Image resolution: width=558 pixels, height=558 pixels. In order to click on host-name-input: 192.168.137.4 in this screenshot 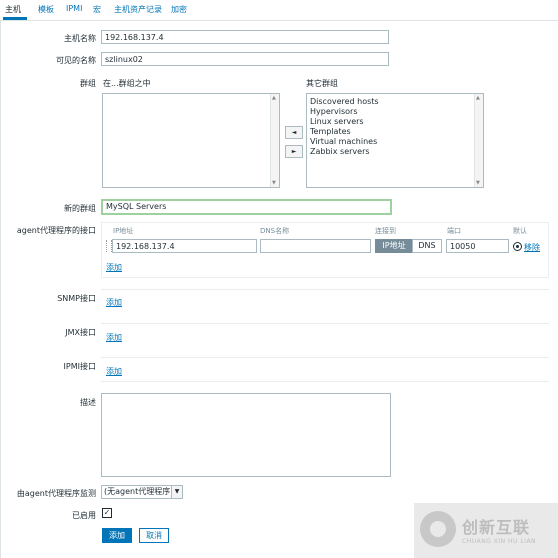, I will do `click(245, 37)`.